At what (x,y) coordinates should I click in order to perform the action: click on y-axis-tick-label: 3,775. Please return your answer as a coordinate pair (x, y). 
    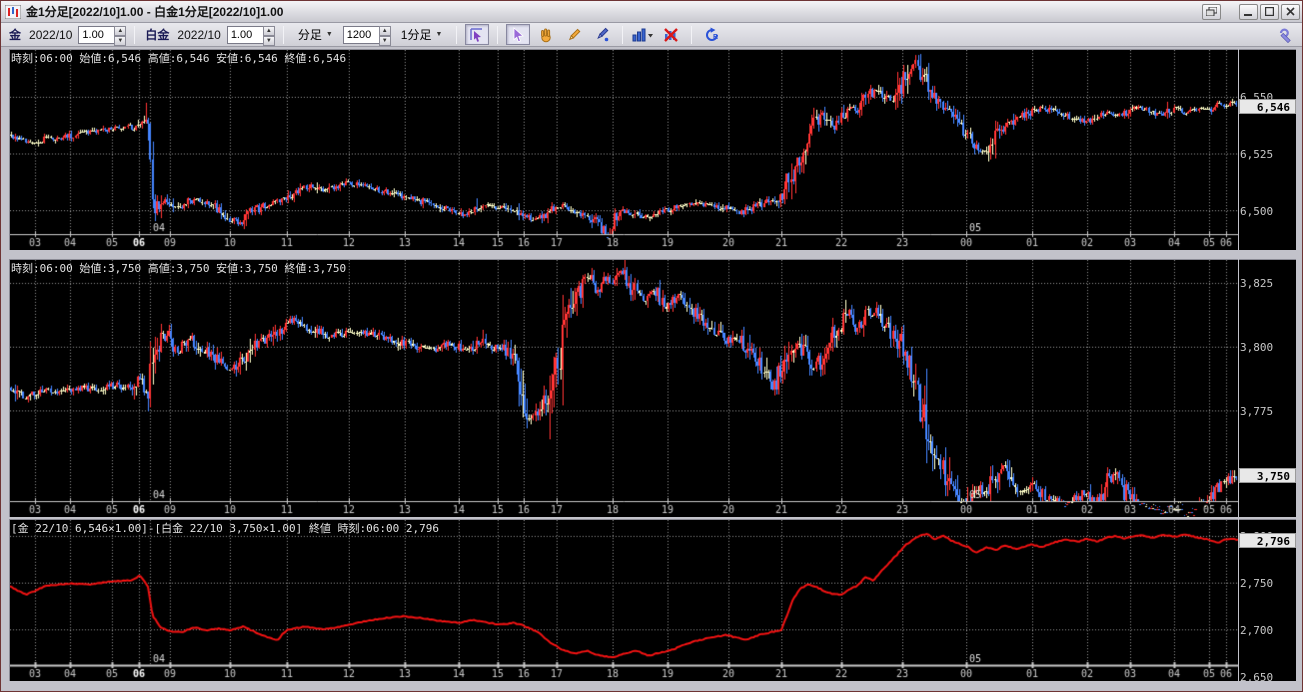
    Looking at the image, I should click on (1257, 411).